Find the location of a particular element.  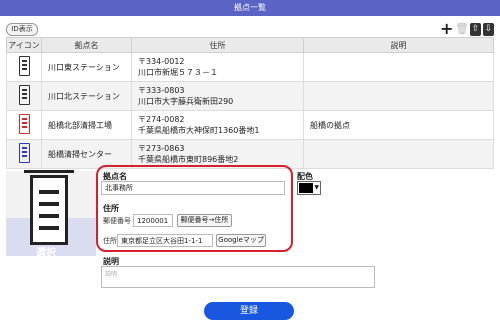

column-header-description: 説明 is located at coordinates (398, 45).